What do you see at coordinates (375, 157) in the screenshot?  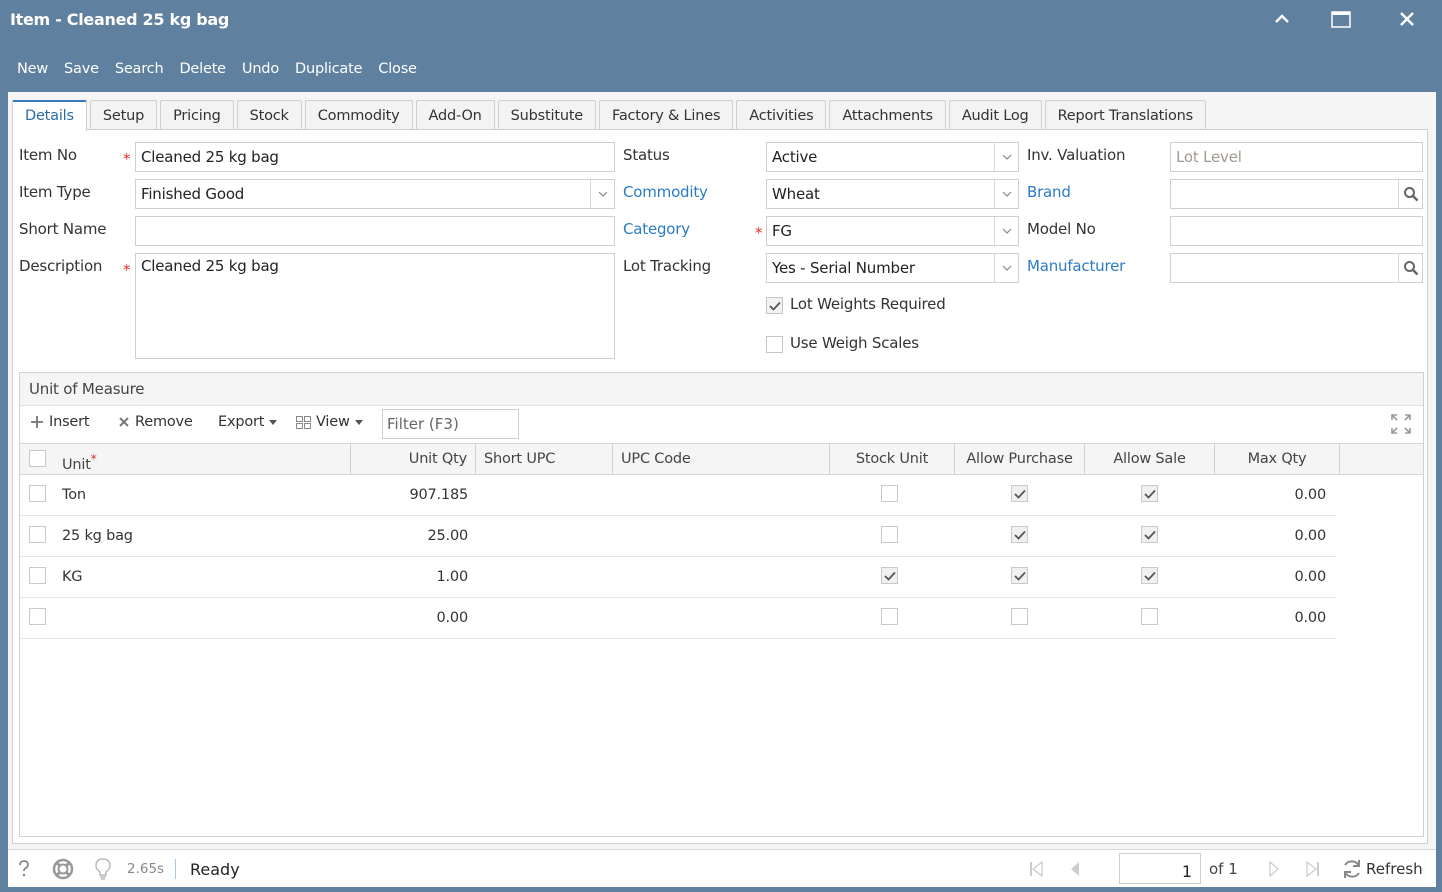 I see `item-no-input: Cleaned 25 kg bag` at bounding box center [375, 157].